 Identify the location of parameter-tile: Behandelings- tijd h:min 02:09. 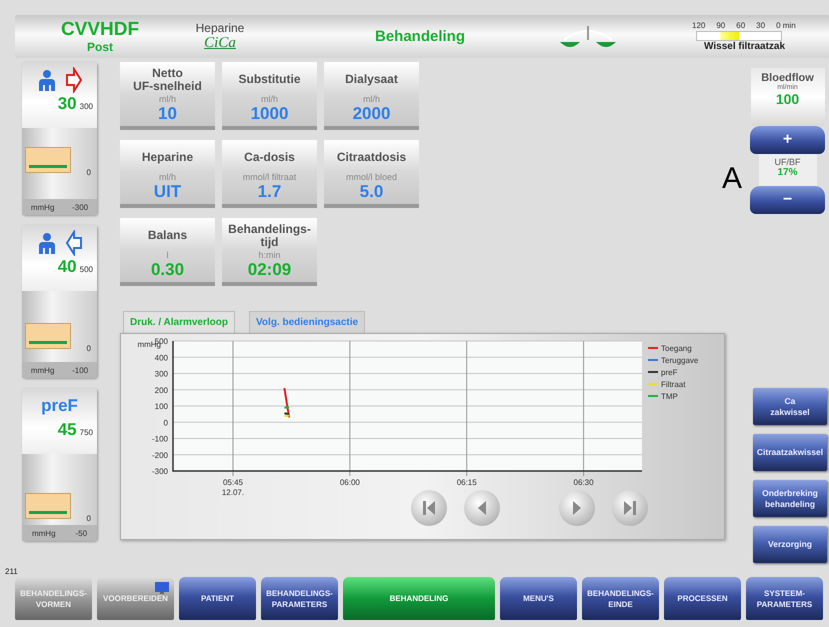
(269, 252).